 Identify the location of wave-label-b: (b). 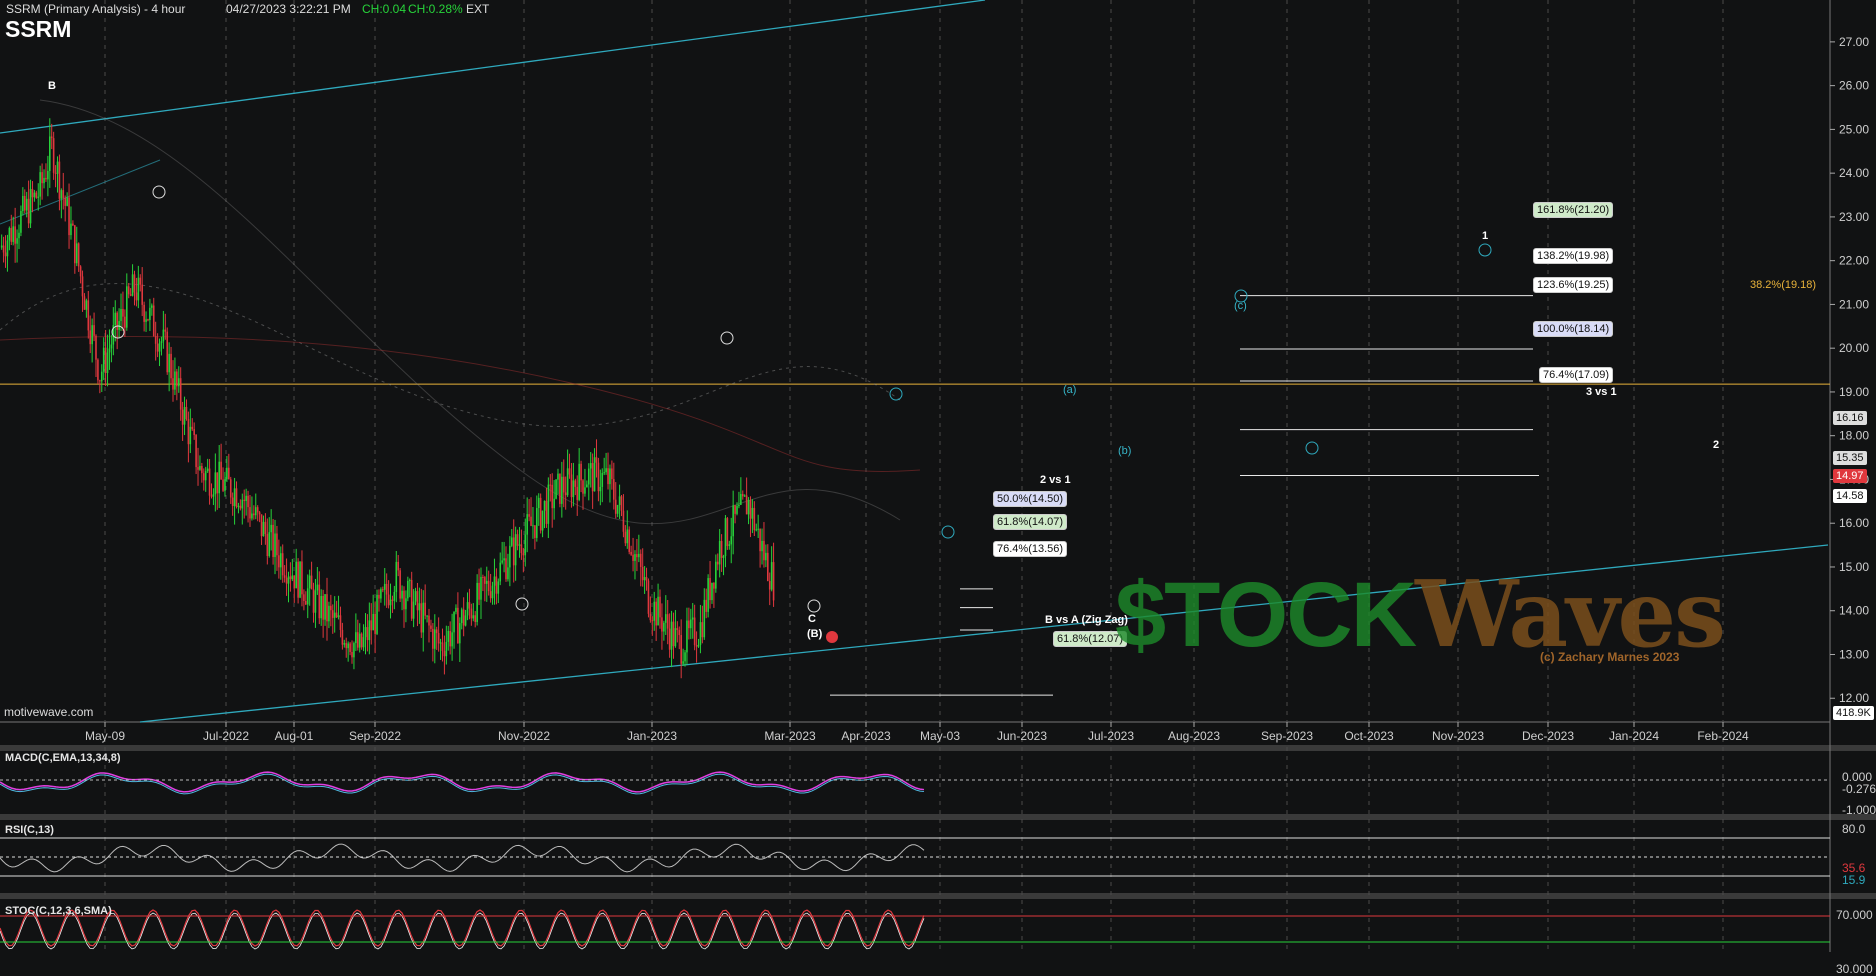
(1125, 451).